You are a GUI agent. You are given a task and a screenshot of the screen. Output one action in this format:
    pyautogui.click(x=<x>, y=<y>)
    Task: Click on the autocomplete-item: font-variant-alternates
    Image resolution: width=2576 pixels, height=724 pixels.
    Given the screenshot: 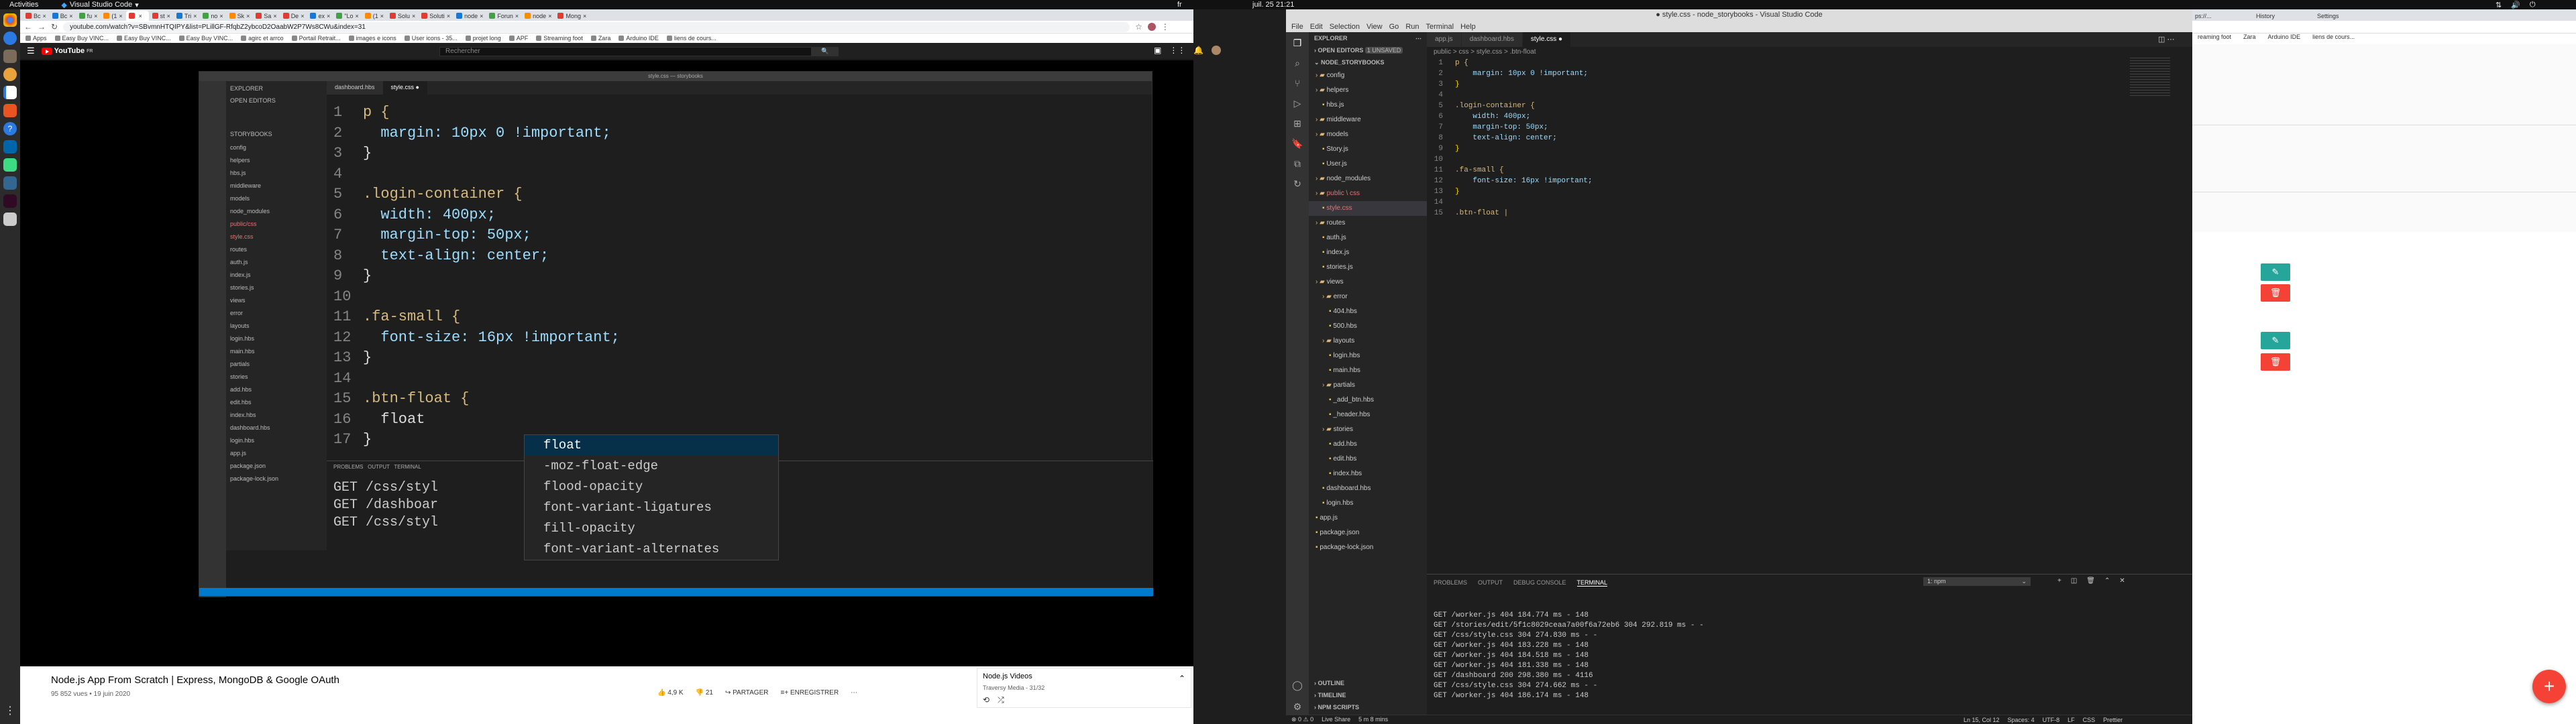 What is the action you would take?
    pyautogui.click(x=651, y=549)
    